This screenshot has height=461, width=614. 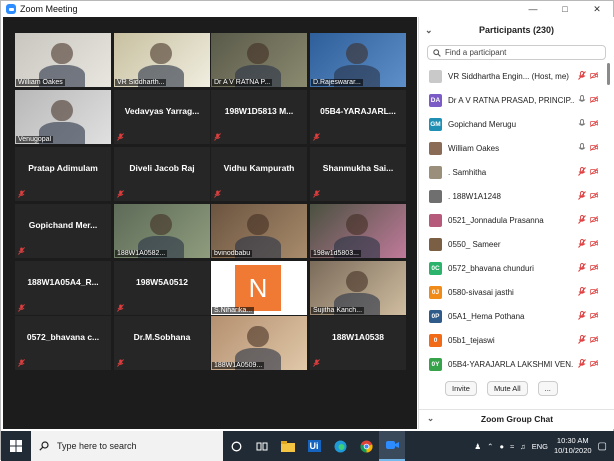 What do you see at coordinates (63, 60) in the screenshot?
I see `participant-tile: William Oakes` at bounding box center [63, 60].